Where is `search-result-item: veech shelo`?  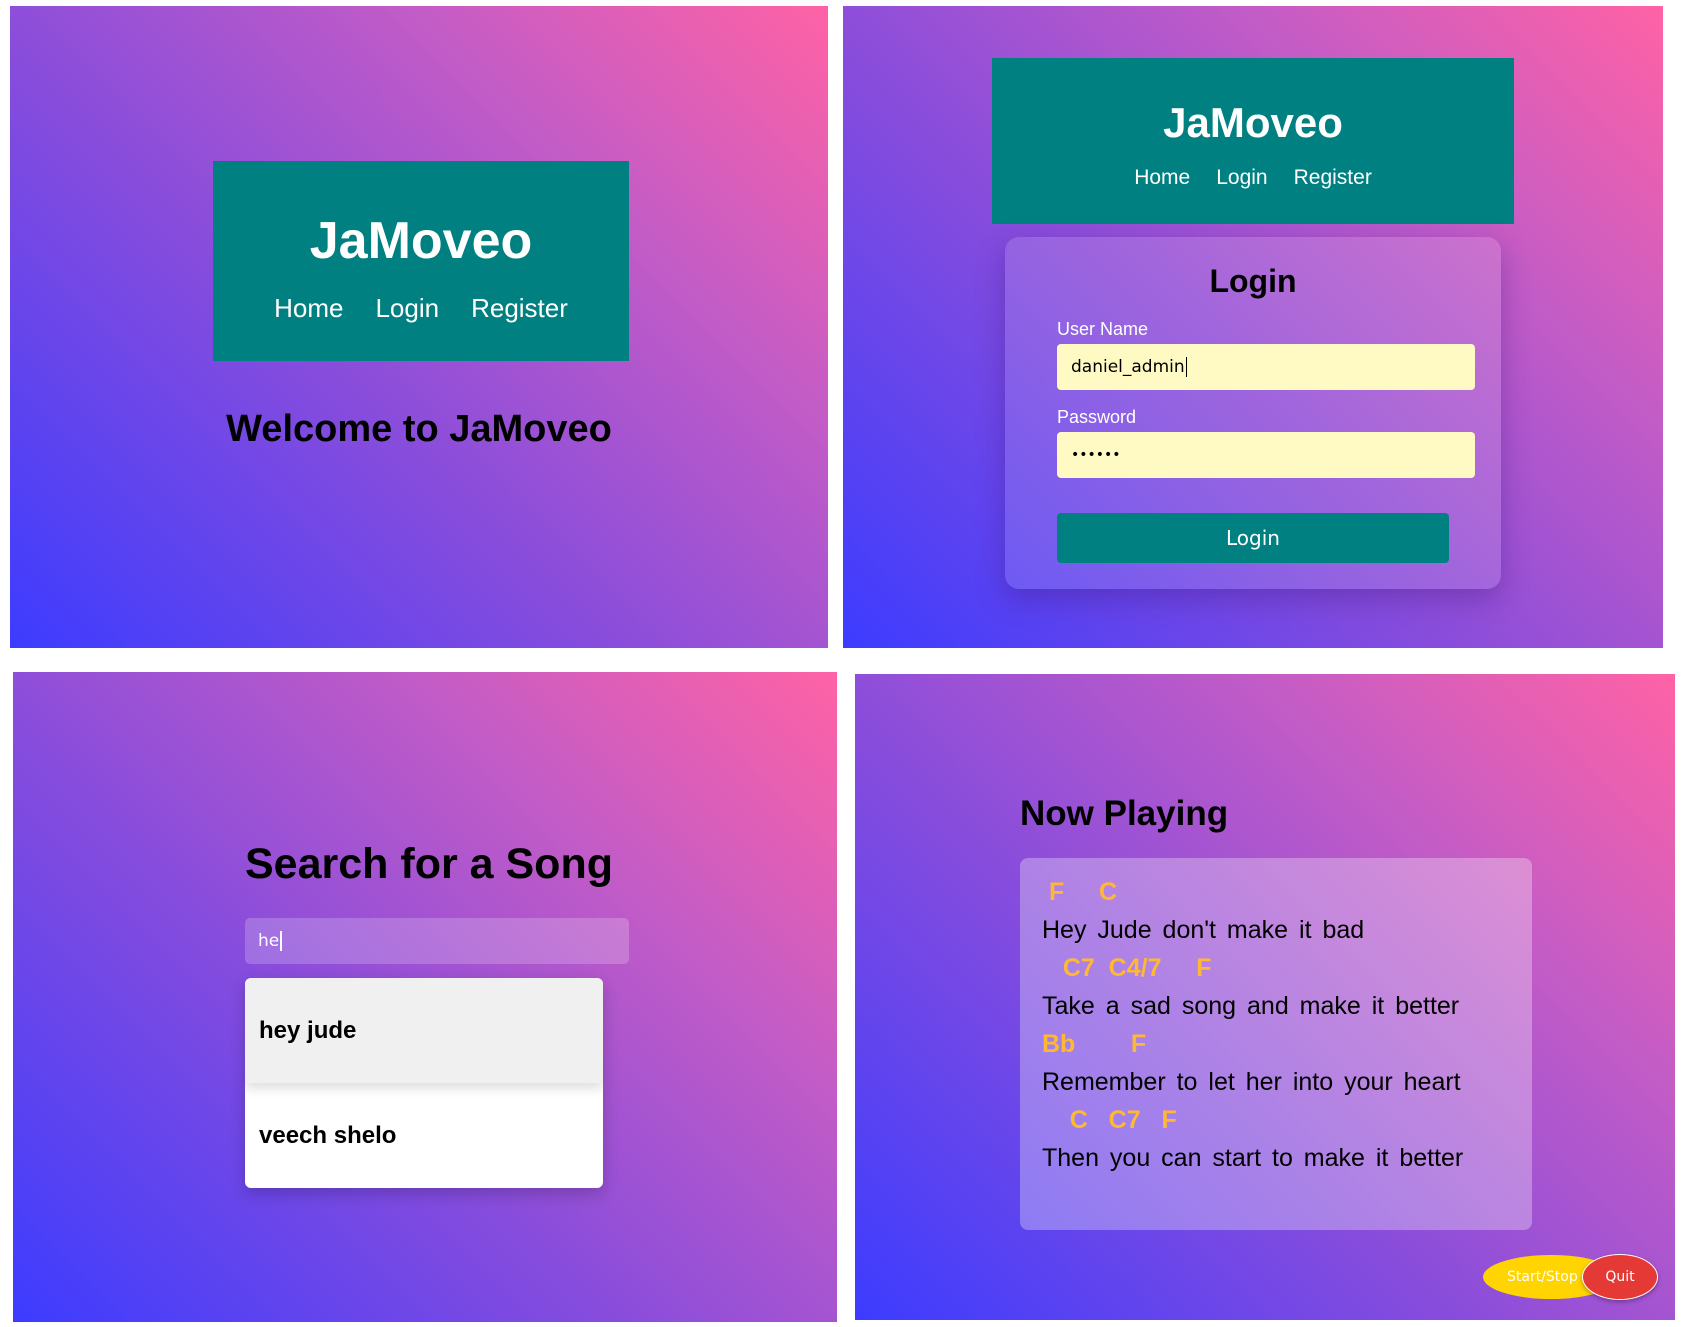 search-result-item: veech shelo is located at coordinates (424, 1135).